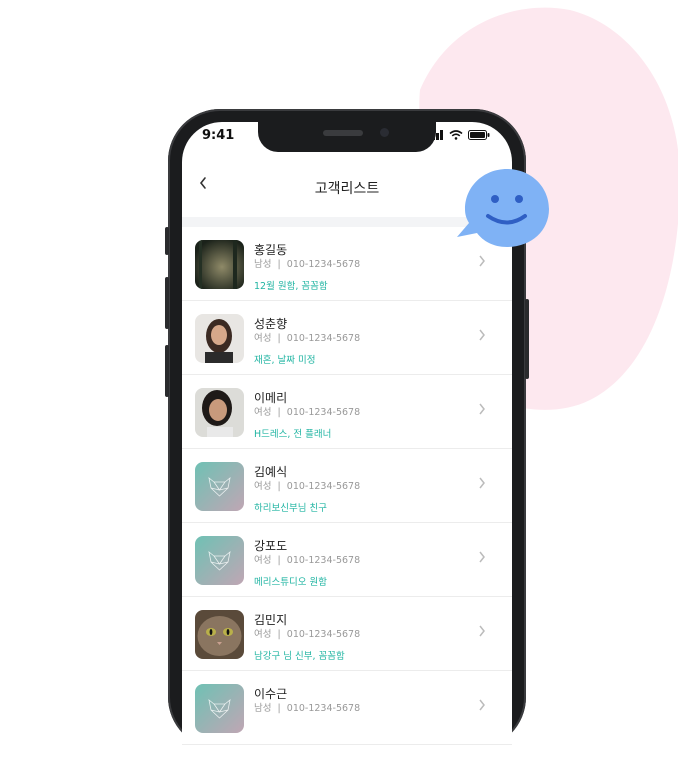 This screenshot has width=678, height=762. What do you see at coordinates (347, 137) in the screenshot?
I see `notch` at bounding box center [347, 137].